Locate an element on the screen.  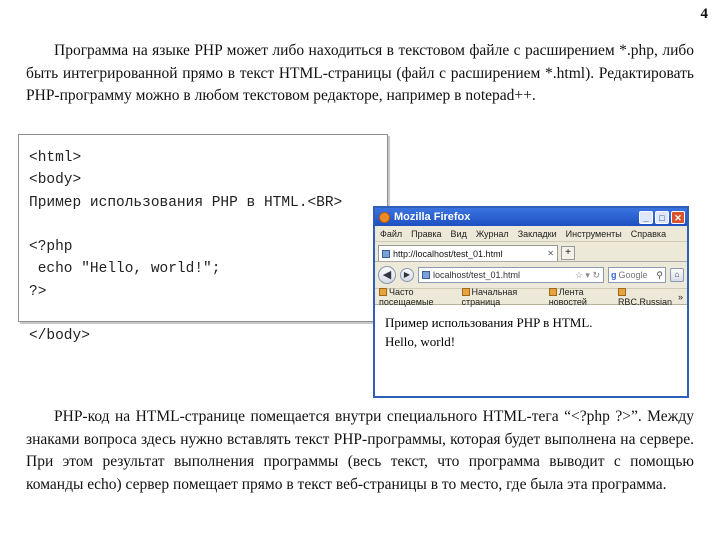
forward-arrow-icon: ▶ is located at coordinates (407, 275).